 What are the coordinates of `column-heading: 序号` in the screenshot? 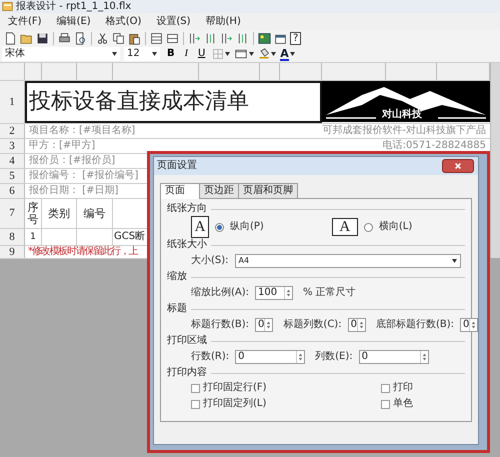 It's located at (33, 213).